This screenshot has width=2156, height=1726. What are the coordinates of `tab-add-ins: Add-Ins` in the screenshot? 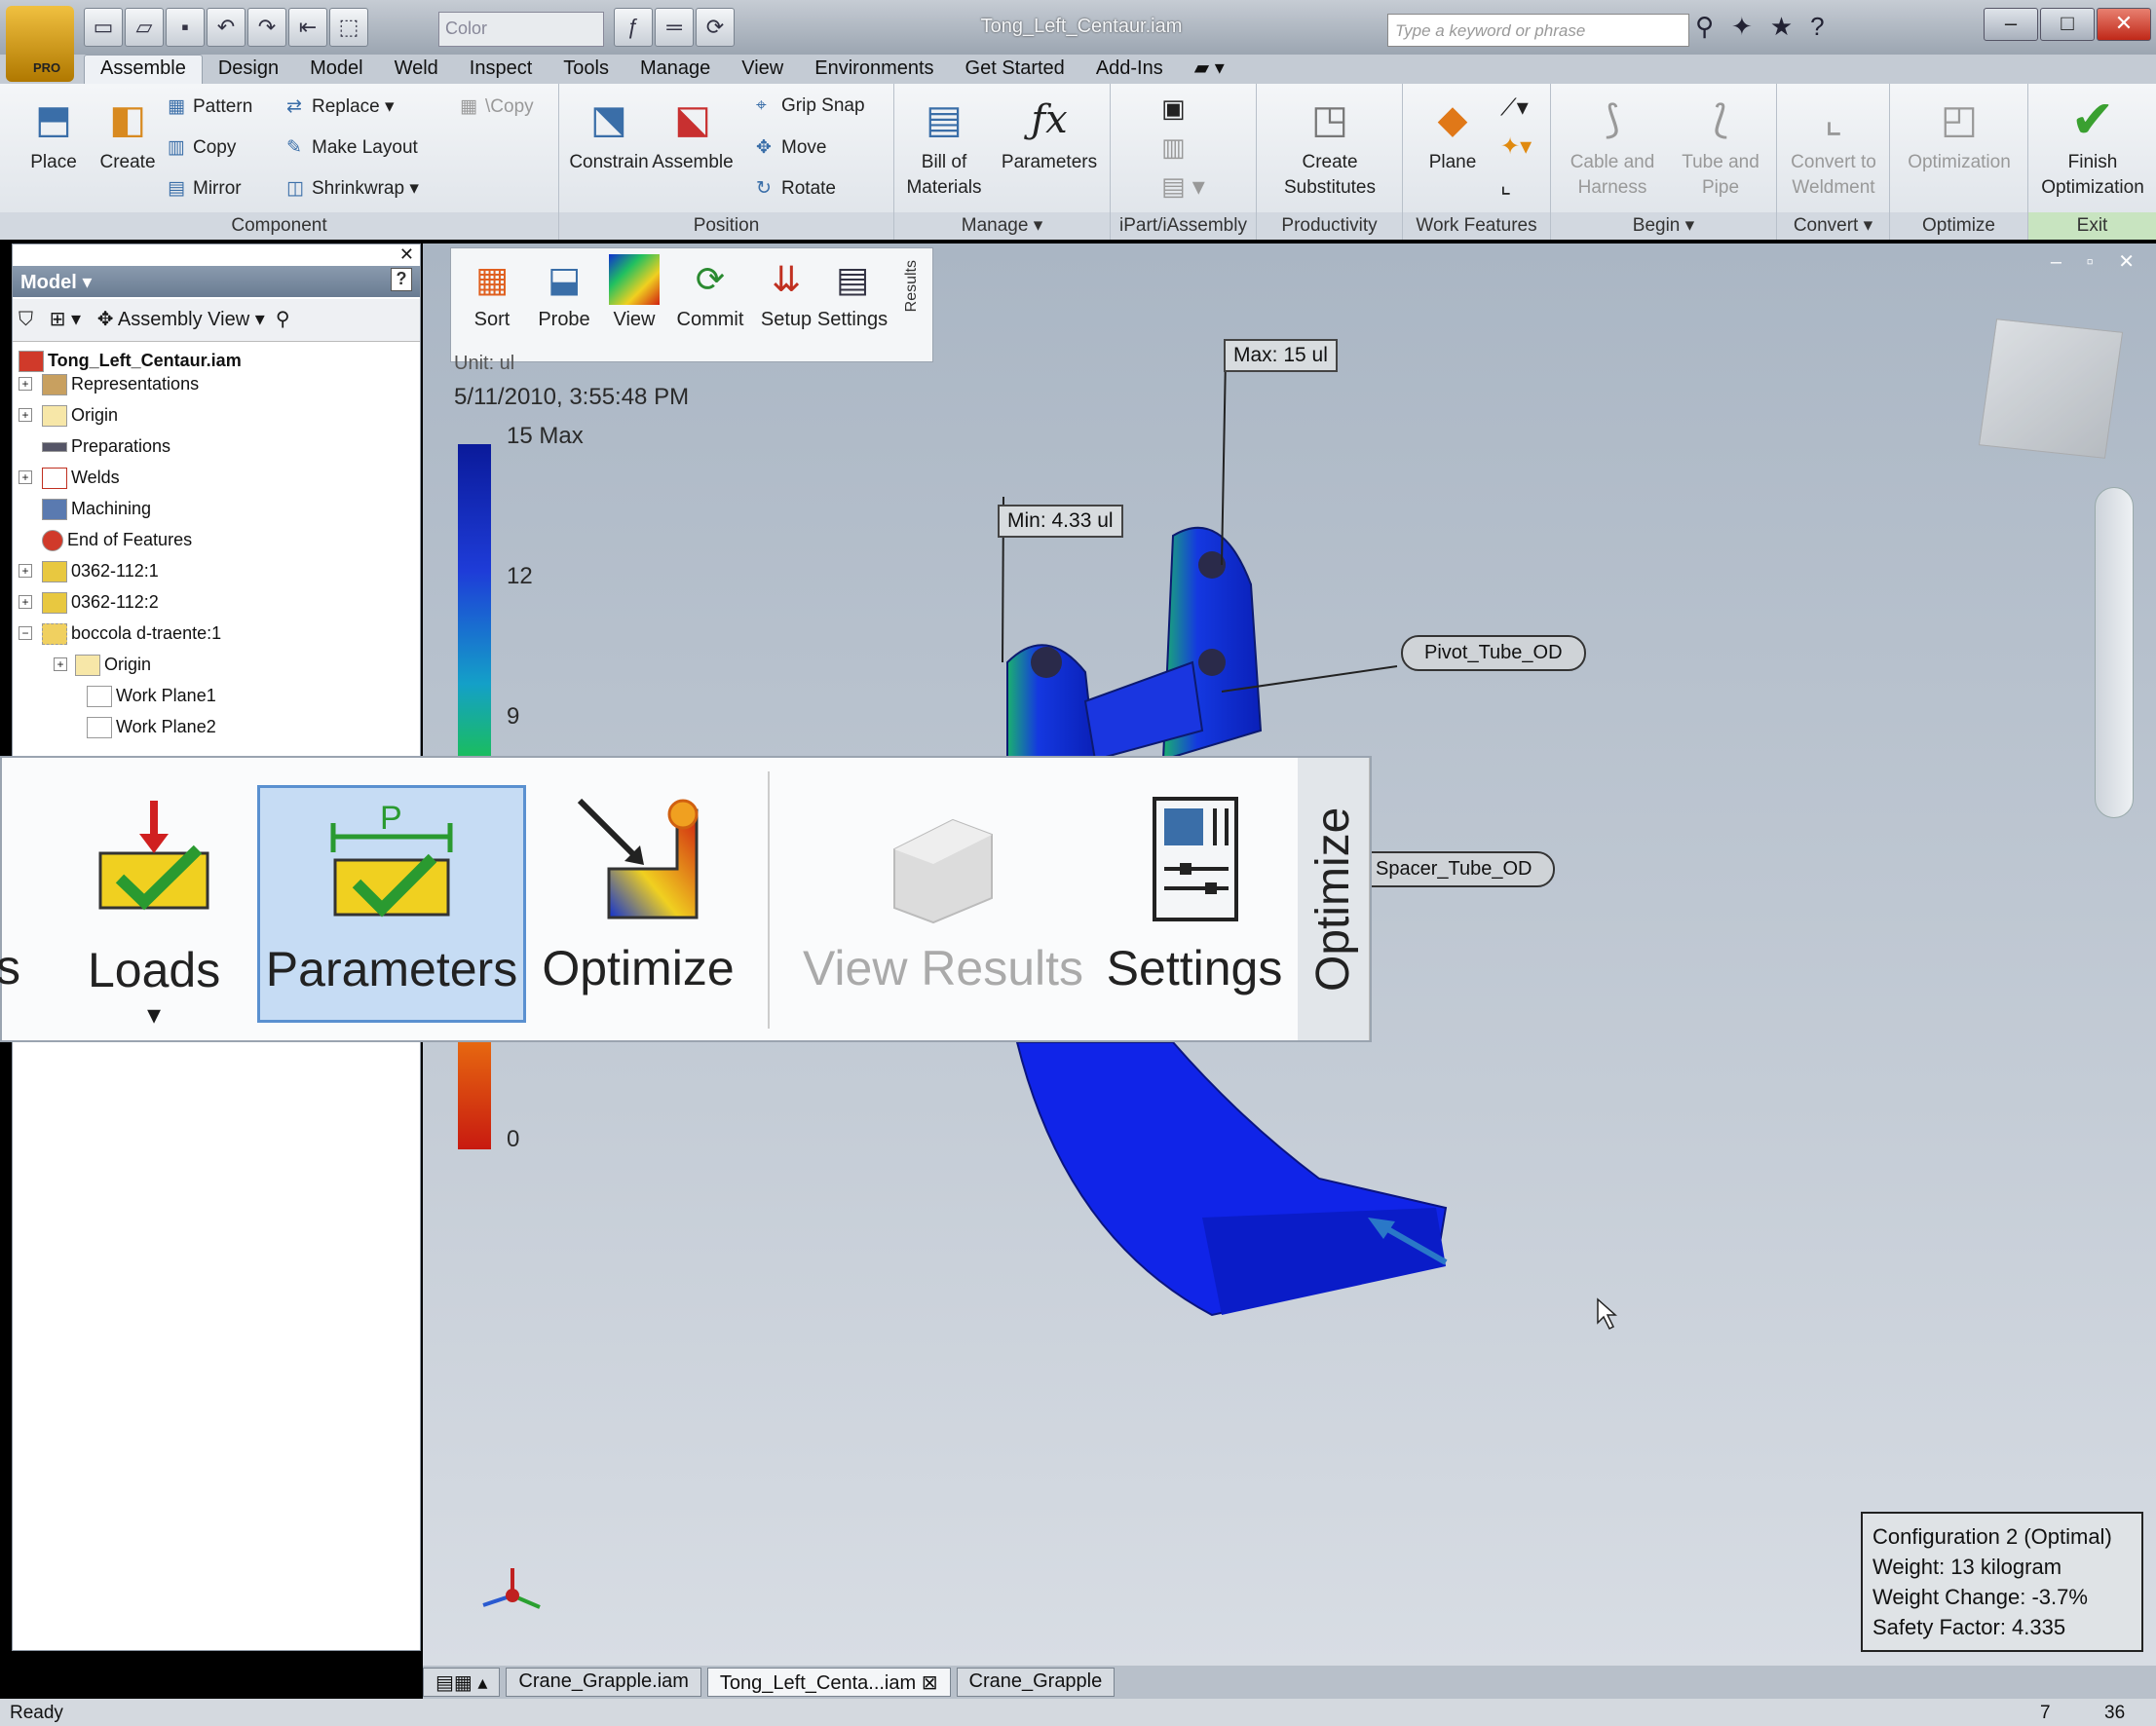 It's located at (1129, 70).